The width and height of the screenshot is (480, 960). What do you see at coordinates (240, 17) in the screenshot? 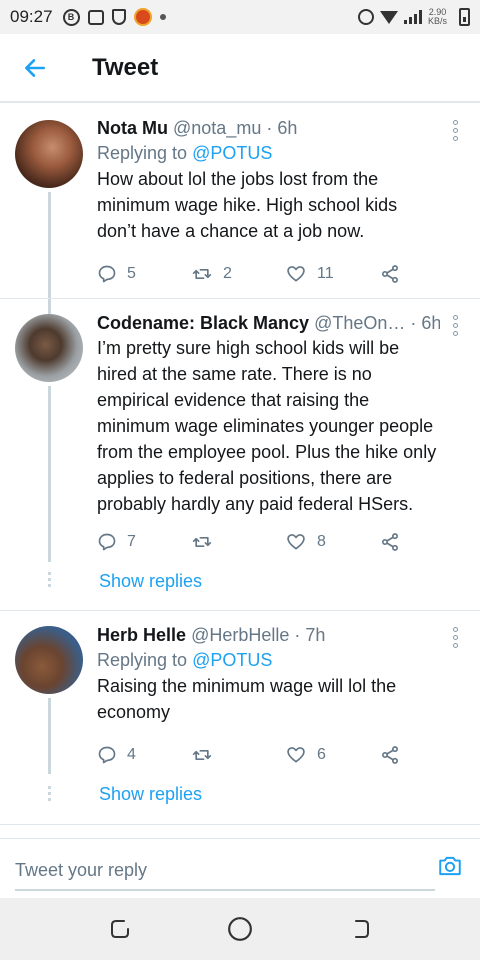
I see `status-bar: 09:27 B 2.90 KB/s` at bounding box center [240, 17].